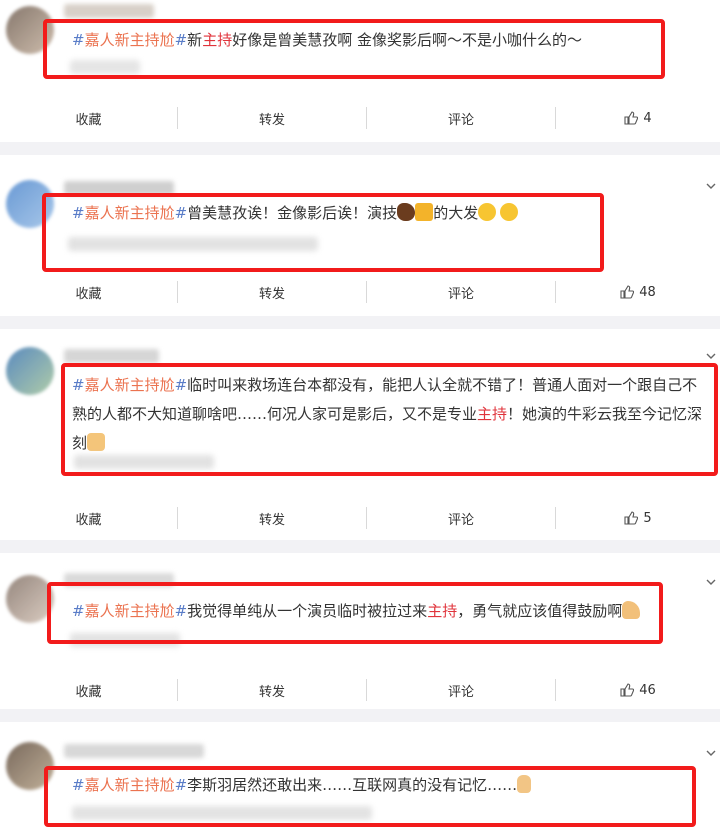  Describe the element at coordinates (638, 690) in the screenshot. I see `like-button: 46` at that location.